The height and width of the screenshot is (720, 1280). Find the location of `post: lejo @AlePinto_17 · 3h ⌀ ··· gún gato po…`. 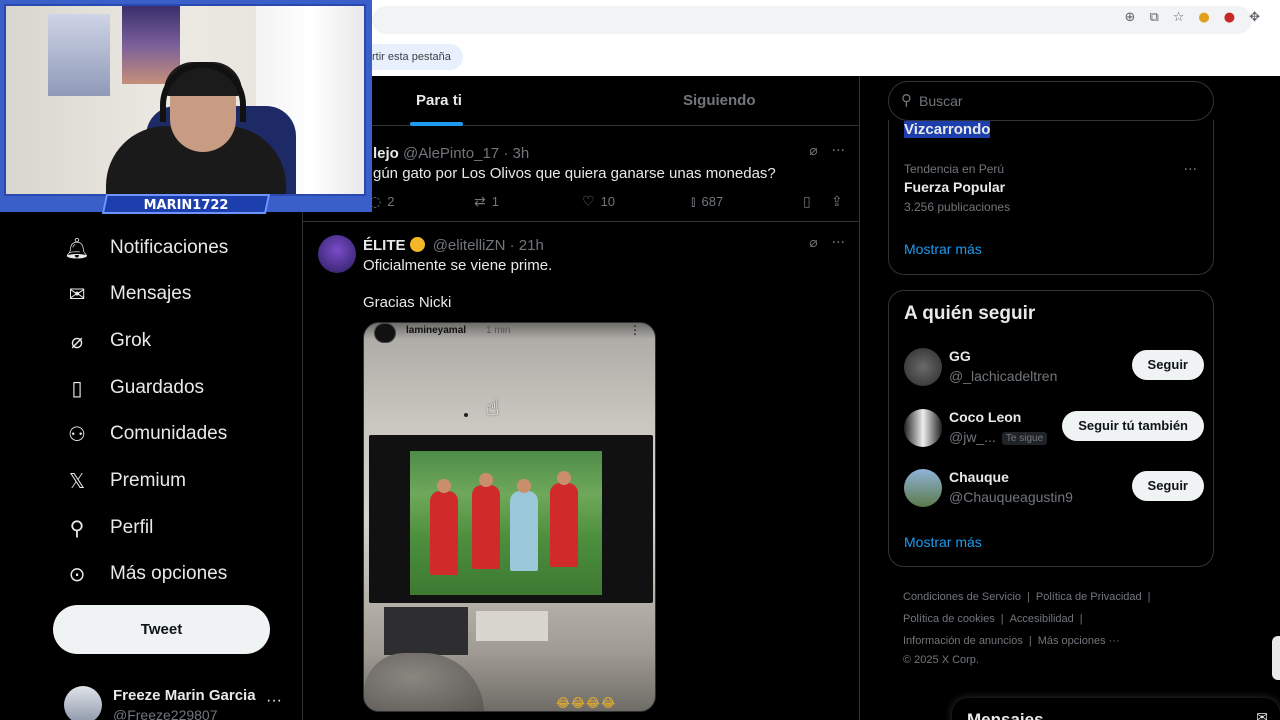

post: lejo @AlePinto_17 · 3h ⌀ ··· gún gato po… is located at coordinates (581, 176).